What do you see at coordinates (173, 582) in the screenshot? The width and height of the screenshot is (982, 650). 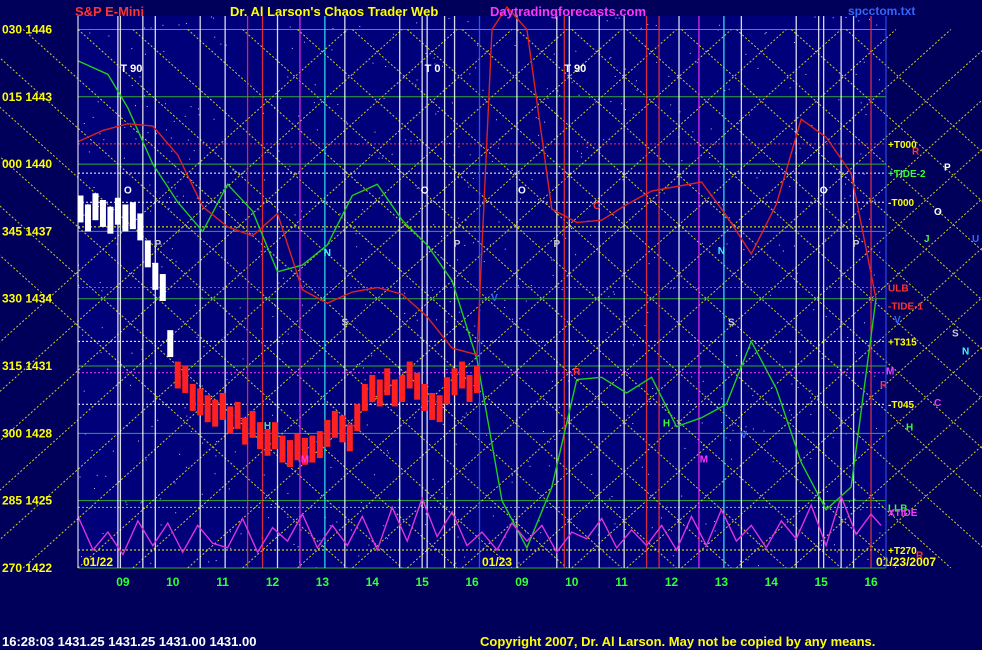 I see `x-tick-label: 10` at bounding box center [173, 582].